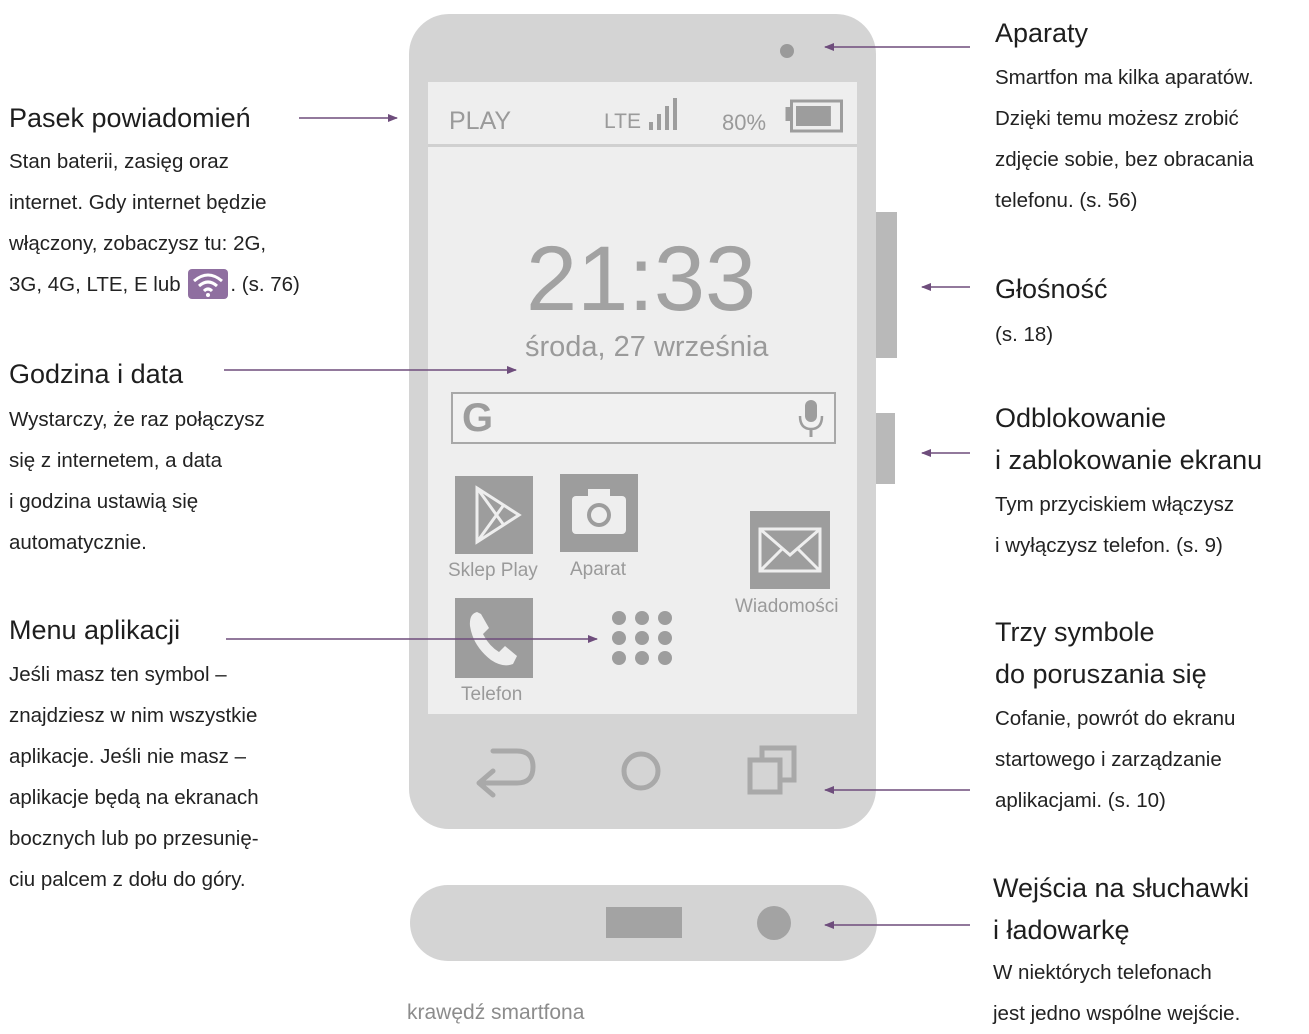  I want to click on volume-description: (s. 18), so click(1024, 334).